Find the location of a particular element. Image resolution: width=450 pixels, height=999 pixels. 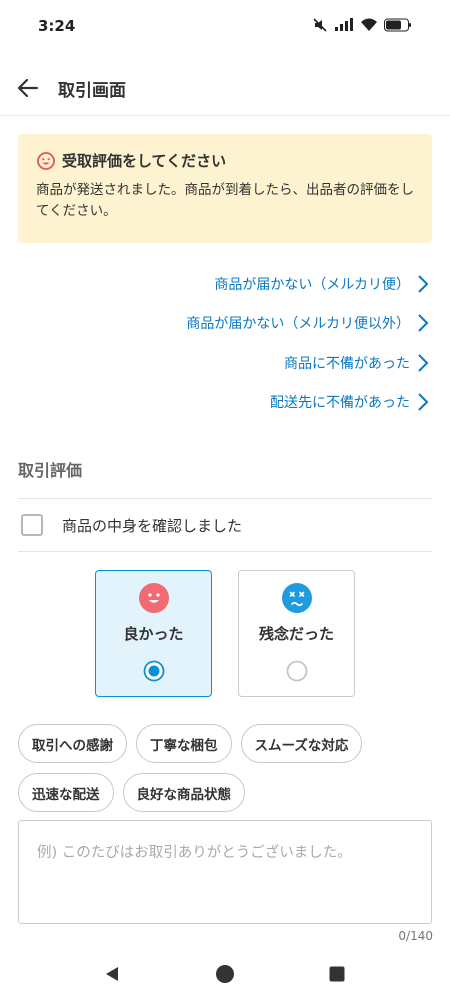

link-not-delivered-other: 商品が届かない（メルカリ便以外） is located at coordinates (220, 324).